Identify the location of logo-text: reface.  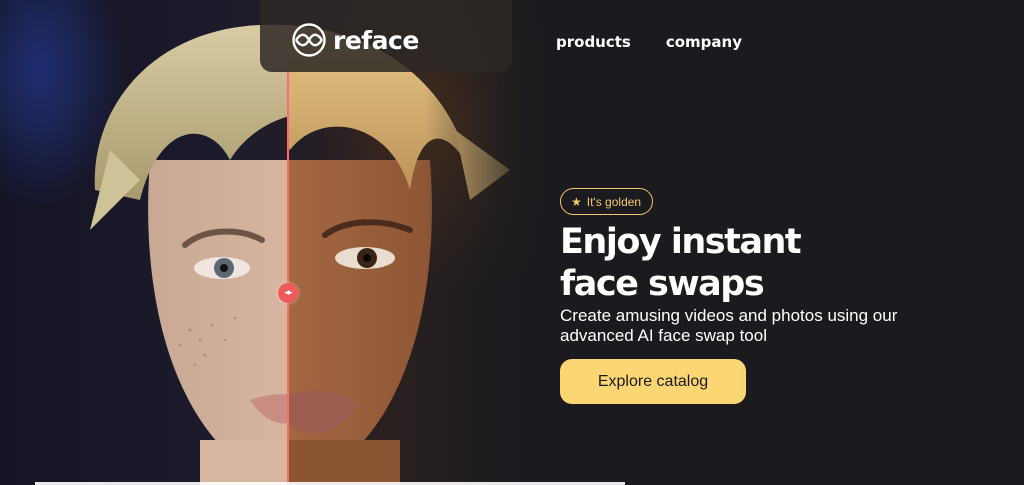
(376, 40).